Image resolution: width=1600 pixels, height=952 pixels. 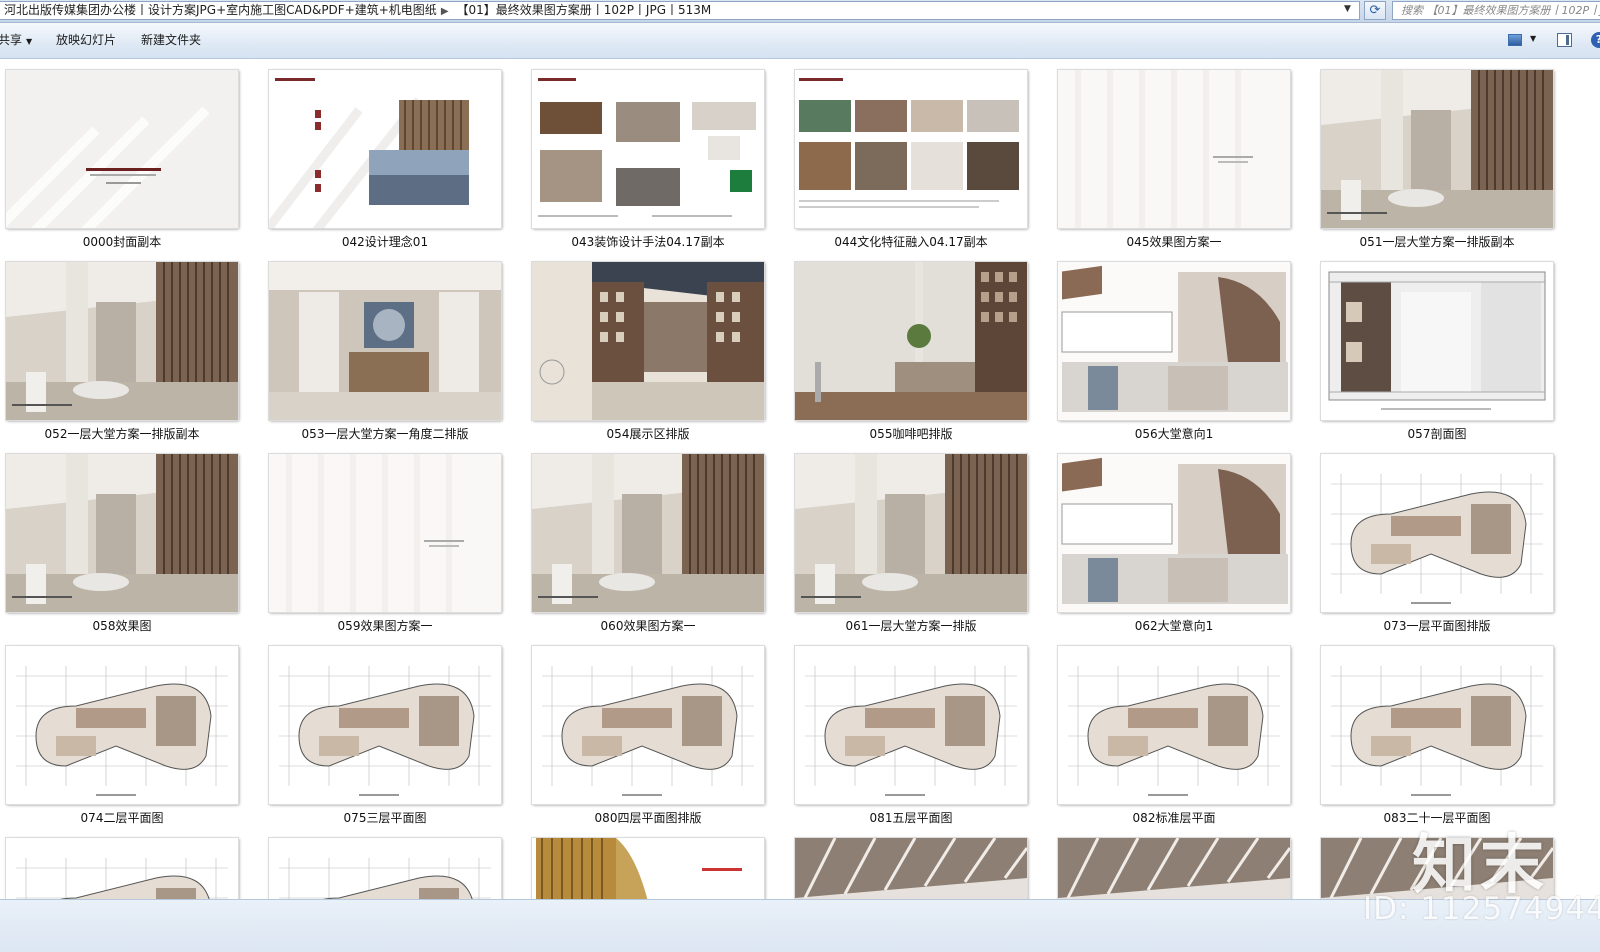 I want to click on share-button: 共享 ▼, so click(x=16, y=41).